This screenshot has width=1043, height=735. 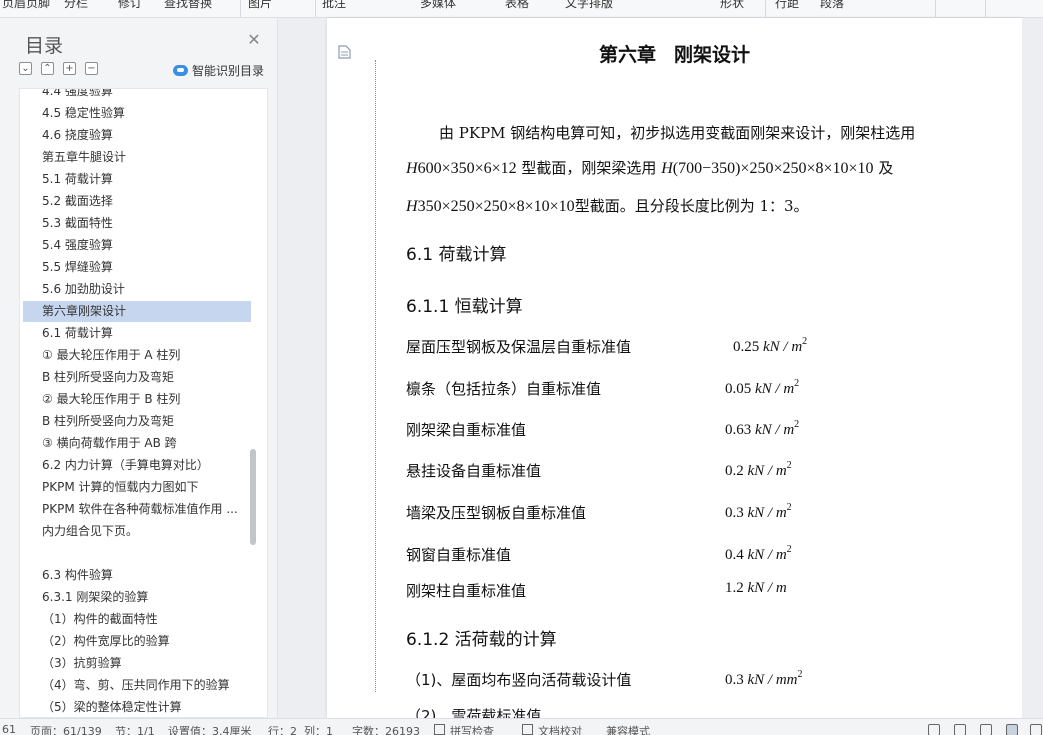 What do you see at coordinates (137, 531) in the screenshot?
I see `toc-item: 内力组合见下页。` at bounding box center [137, 531].